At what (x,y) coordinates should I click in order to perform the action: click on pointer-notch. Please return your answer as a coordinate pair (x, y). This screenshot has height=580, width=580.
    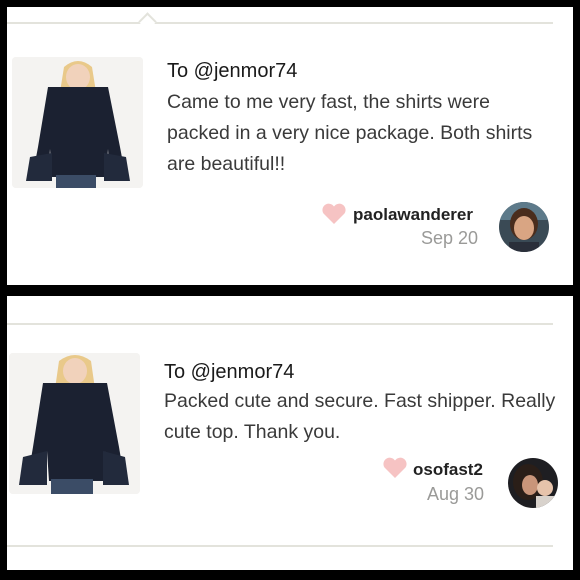
    Looking at the image, I should click on (147, 21).